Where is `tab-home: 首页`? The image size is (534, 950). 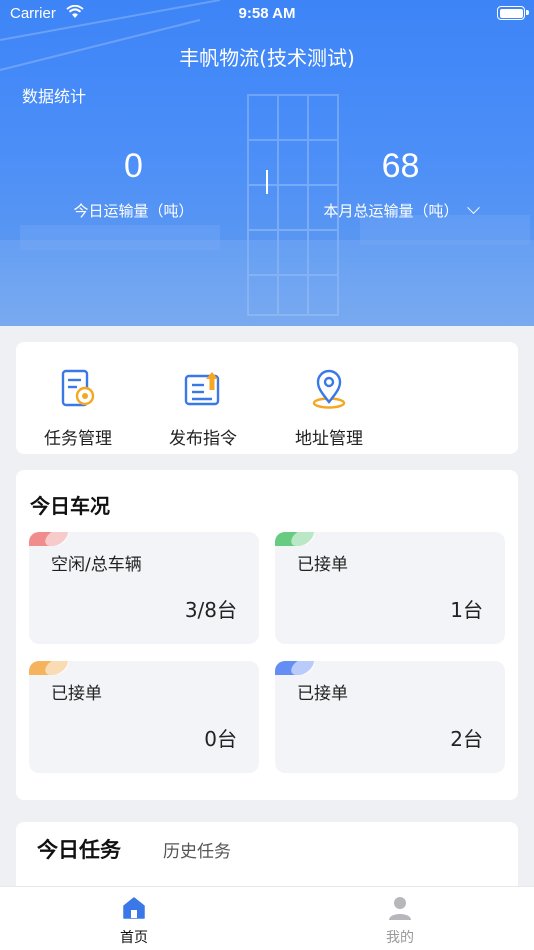
tab-home: 首页 is located at coordinates (134, 921).